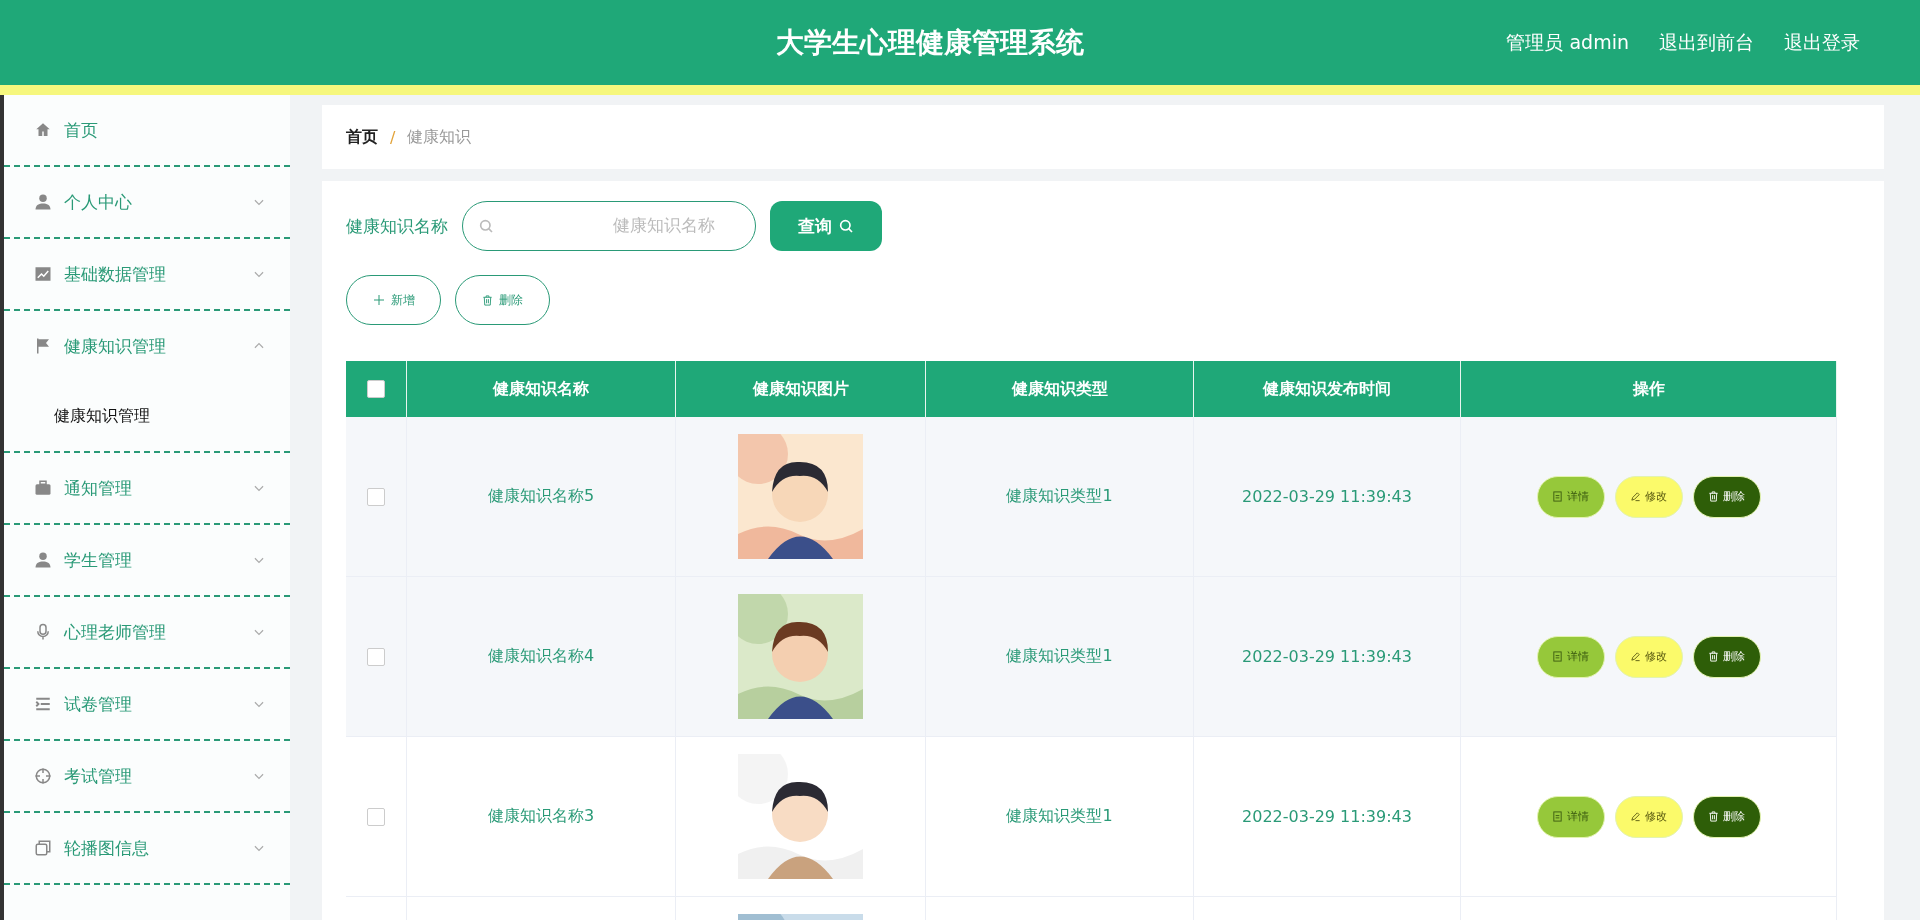 This screenshot has width=1920, height=920. Describe the element at coordinates (147, 705) in the screenshot. I see `sidebar-item: 试卷管理` at that location.